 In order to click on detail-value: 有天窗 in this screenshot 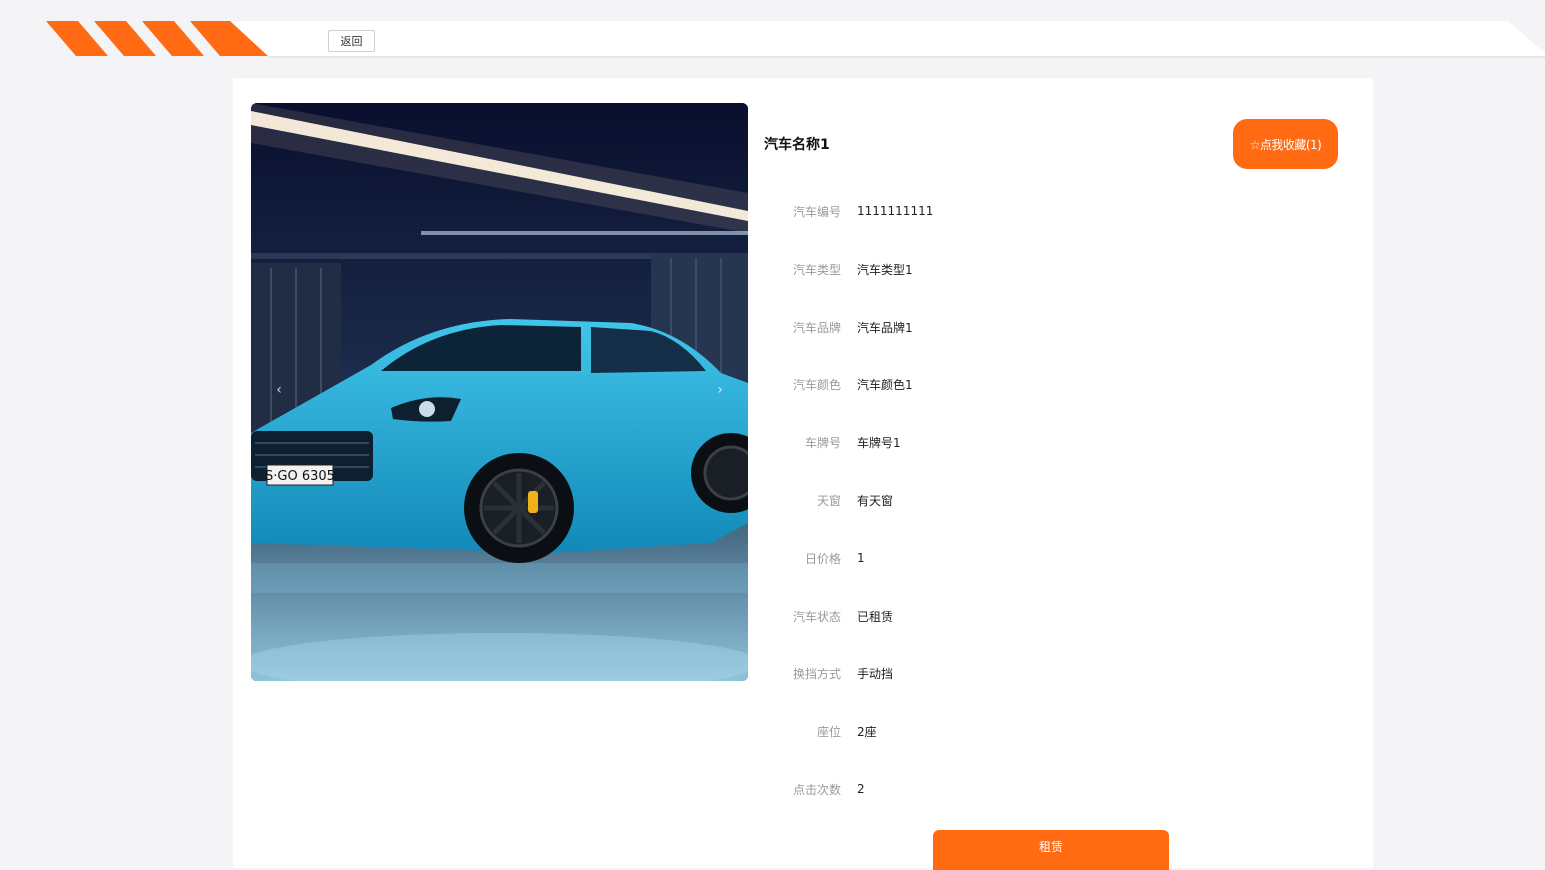, I will do `click(875, 500)`.